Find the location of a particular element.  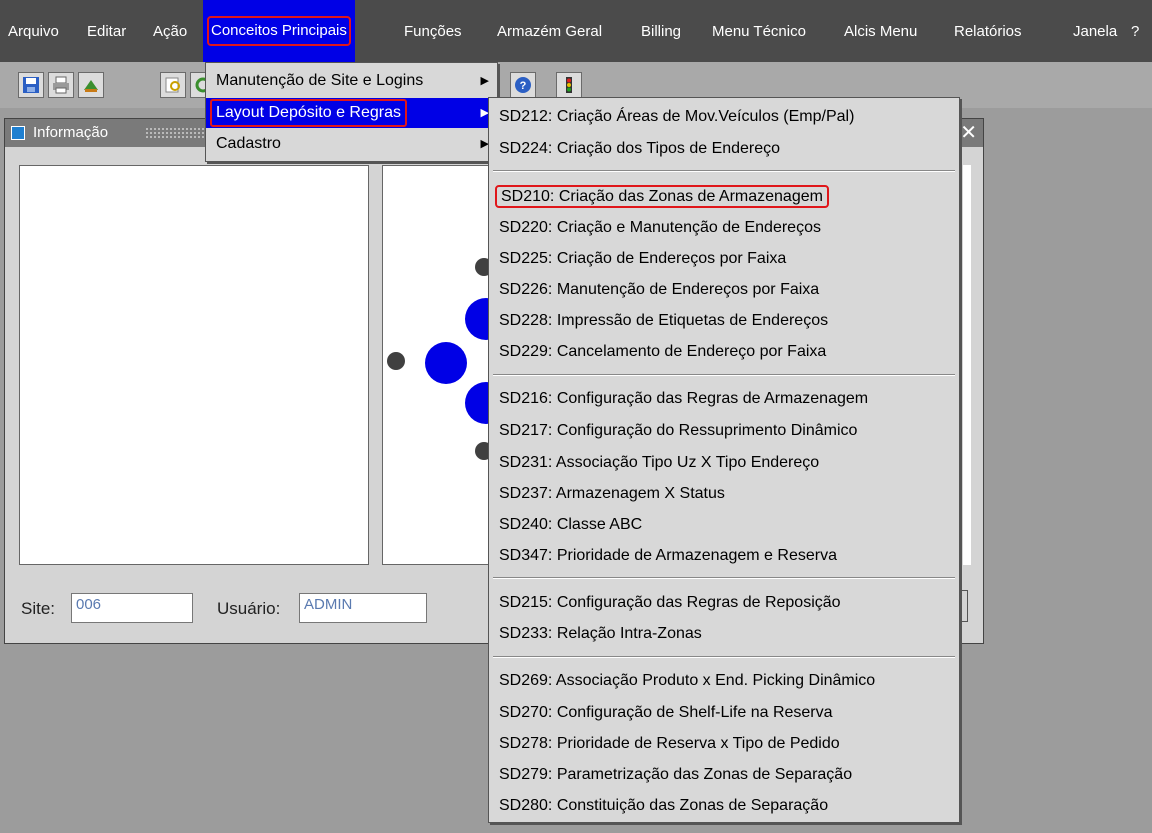

menu-janela: Janela is located at coordinates (1095, 32).